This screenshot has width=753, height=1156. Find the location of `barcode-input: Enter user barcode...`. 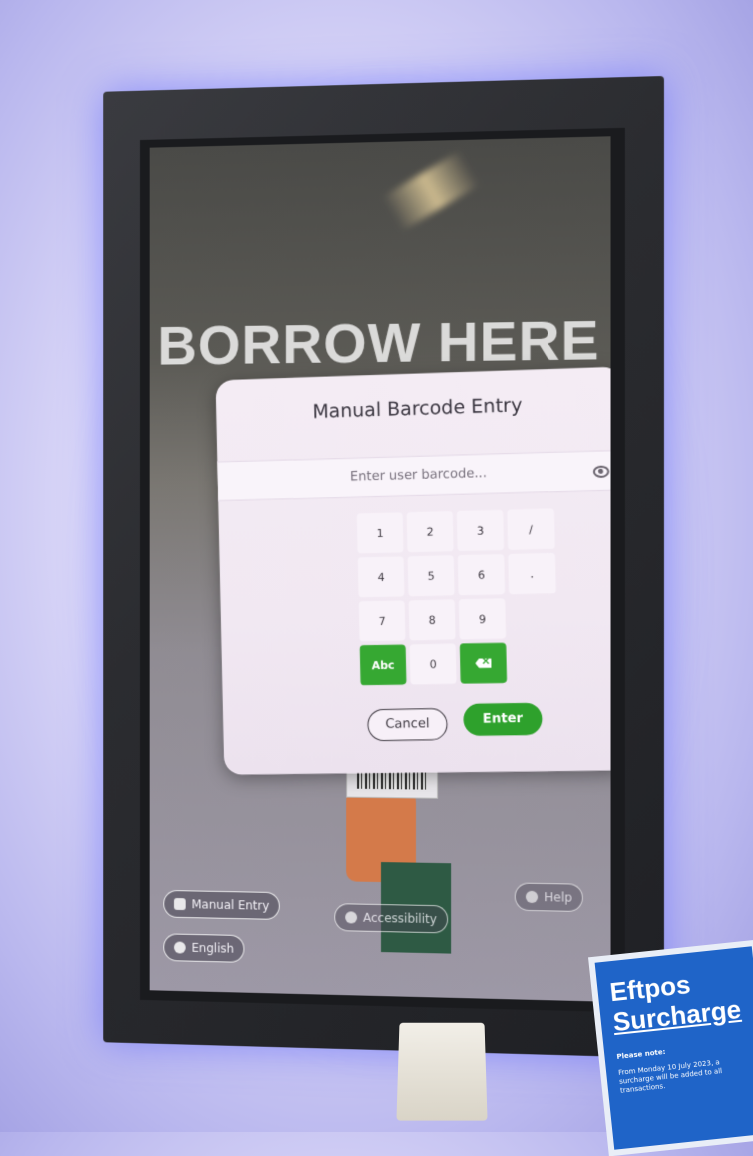

barcode-input: Enter user barcode... is located at coordinates (414, 475).